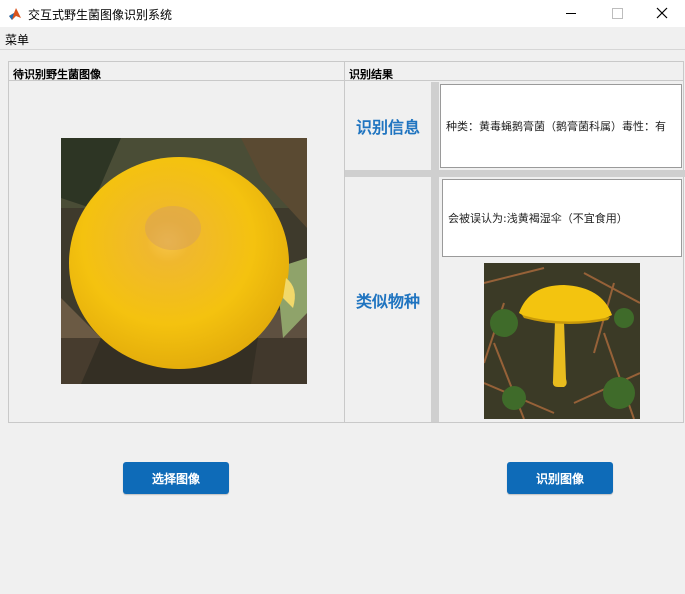 This screenshot has width=685, height=594. What do you see at coordinates (176, 71) in the screenshot?
I see `input-panel-title: 待识别野生菌图像` at bounding box center [176, 71].